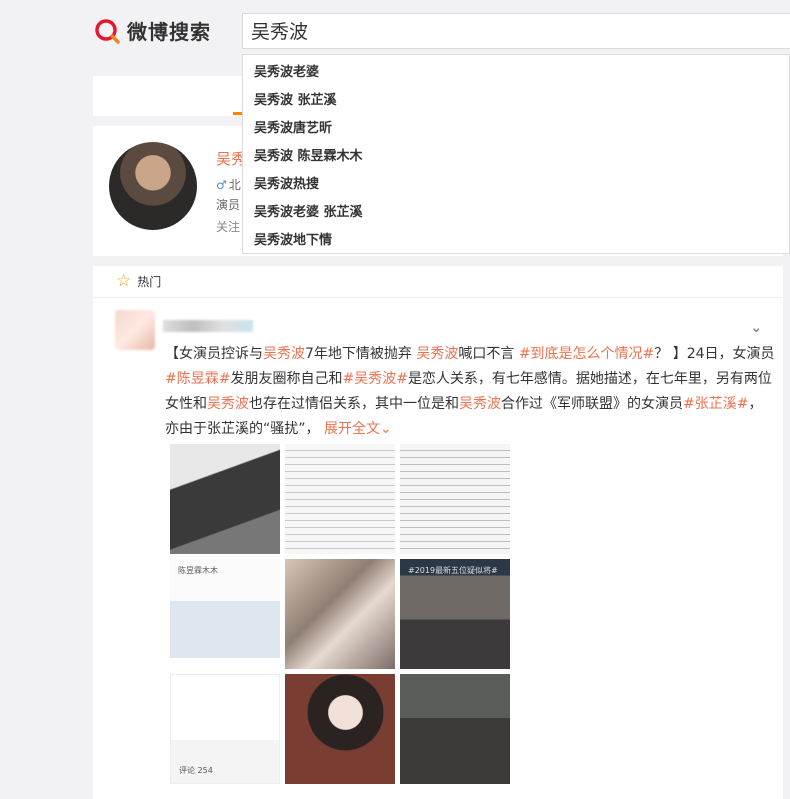 Image resolution: width=790 pixels, height=799 pixels. What do you see at coordinates (438, 282) in the screenshot?
I see `hot-section-header: ☆ 热门` at bounding box center [438, 282].